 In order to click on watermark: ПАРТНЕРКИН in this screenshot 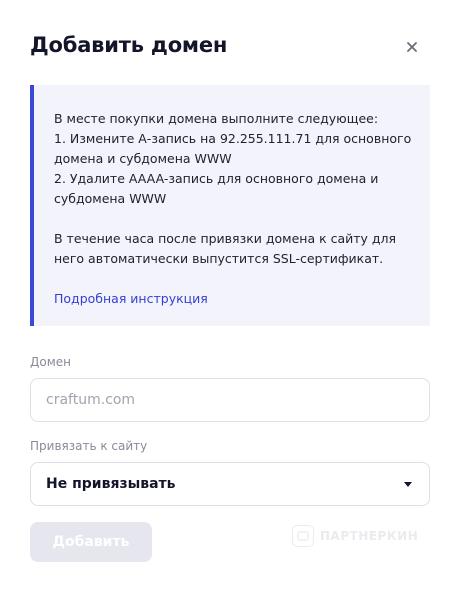, I will do `click(355, 536)`.